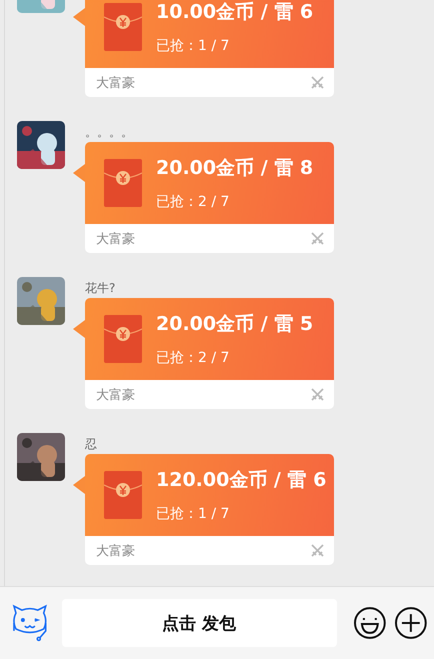 The height and width of the screenshot is (659, 434). Describe the element at coordinates (100, 288) in the screenshot. I see `sender-name: 花牛?` at that location.